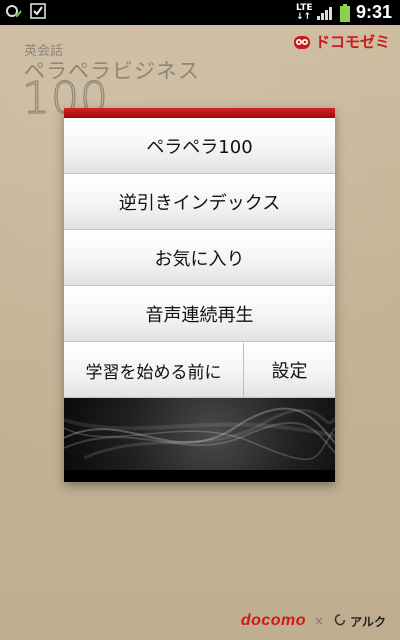 Image resolution: width=400 pixels, height=640 pixels. I want to click on favorites-button: お気に入り, so click(199, 258).